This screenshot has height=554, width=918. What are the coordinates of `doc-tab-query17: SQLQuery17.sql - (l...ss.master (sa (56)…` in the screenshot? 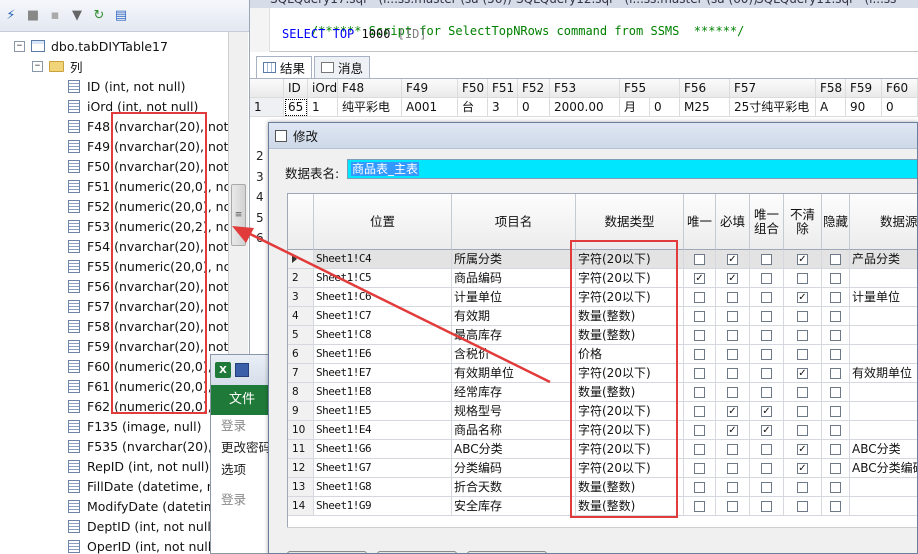 It's located at (391, 4).